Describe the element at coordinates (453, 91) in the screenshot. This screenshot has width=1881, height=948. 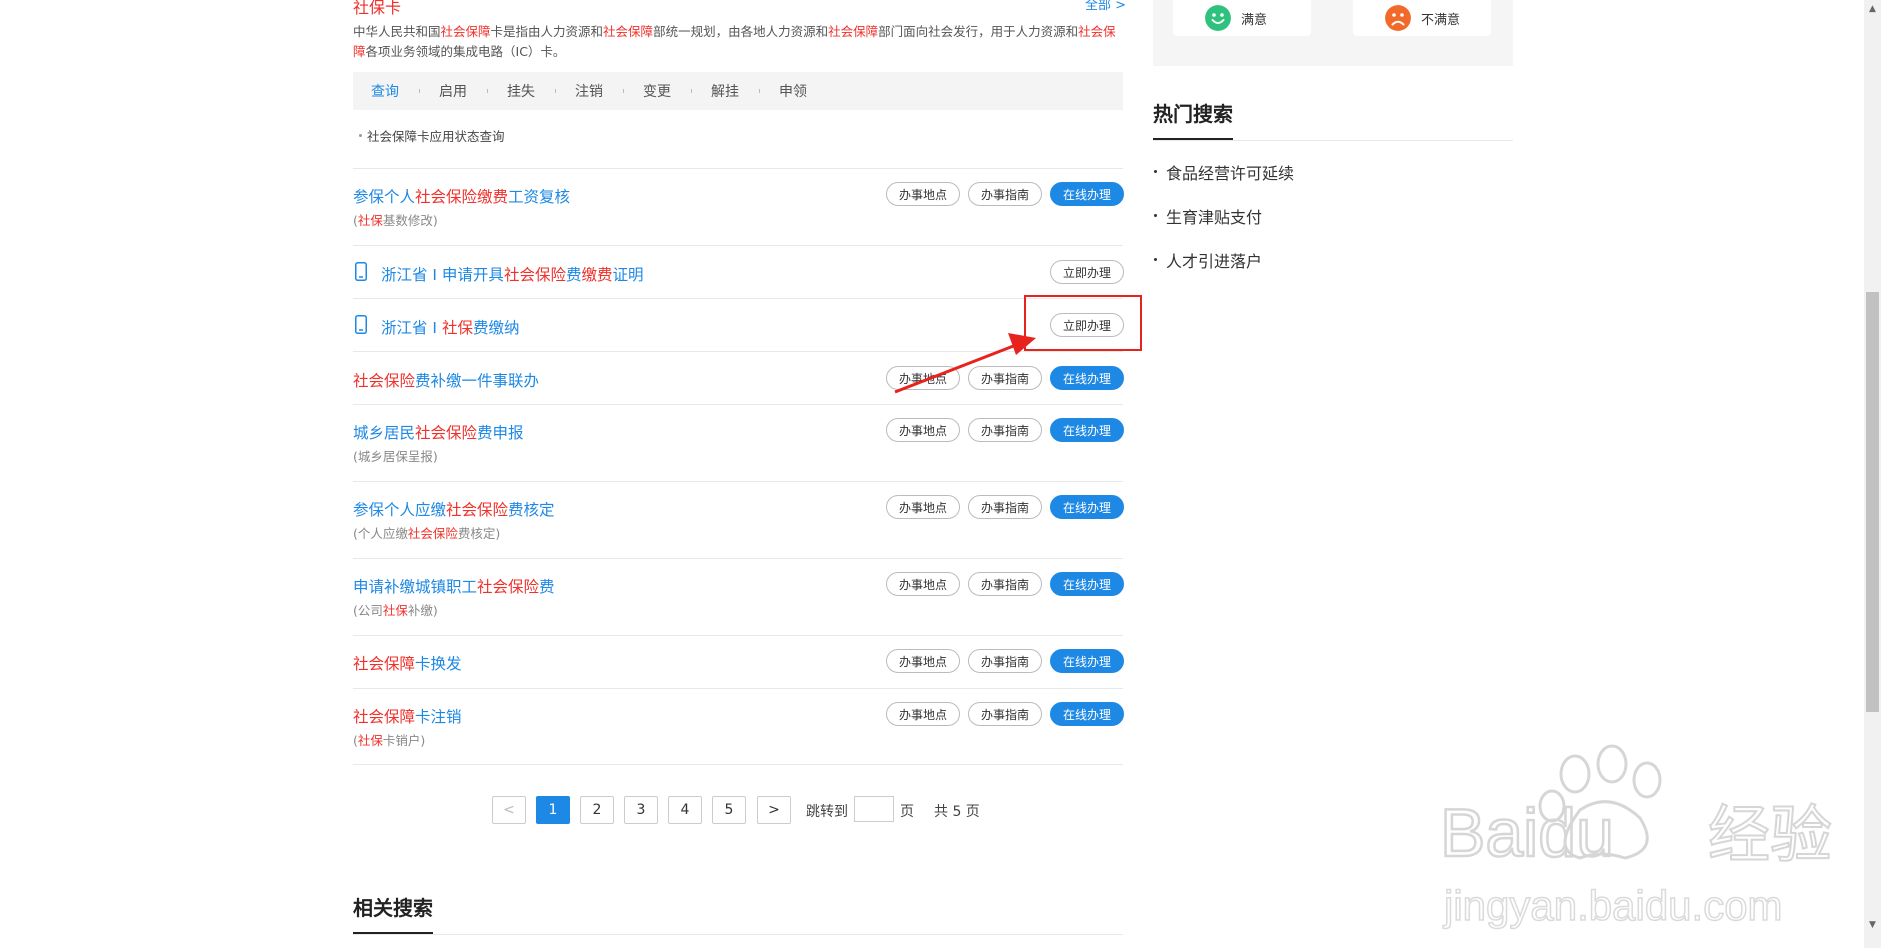
I see `tab-enable: 启用` at that location.